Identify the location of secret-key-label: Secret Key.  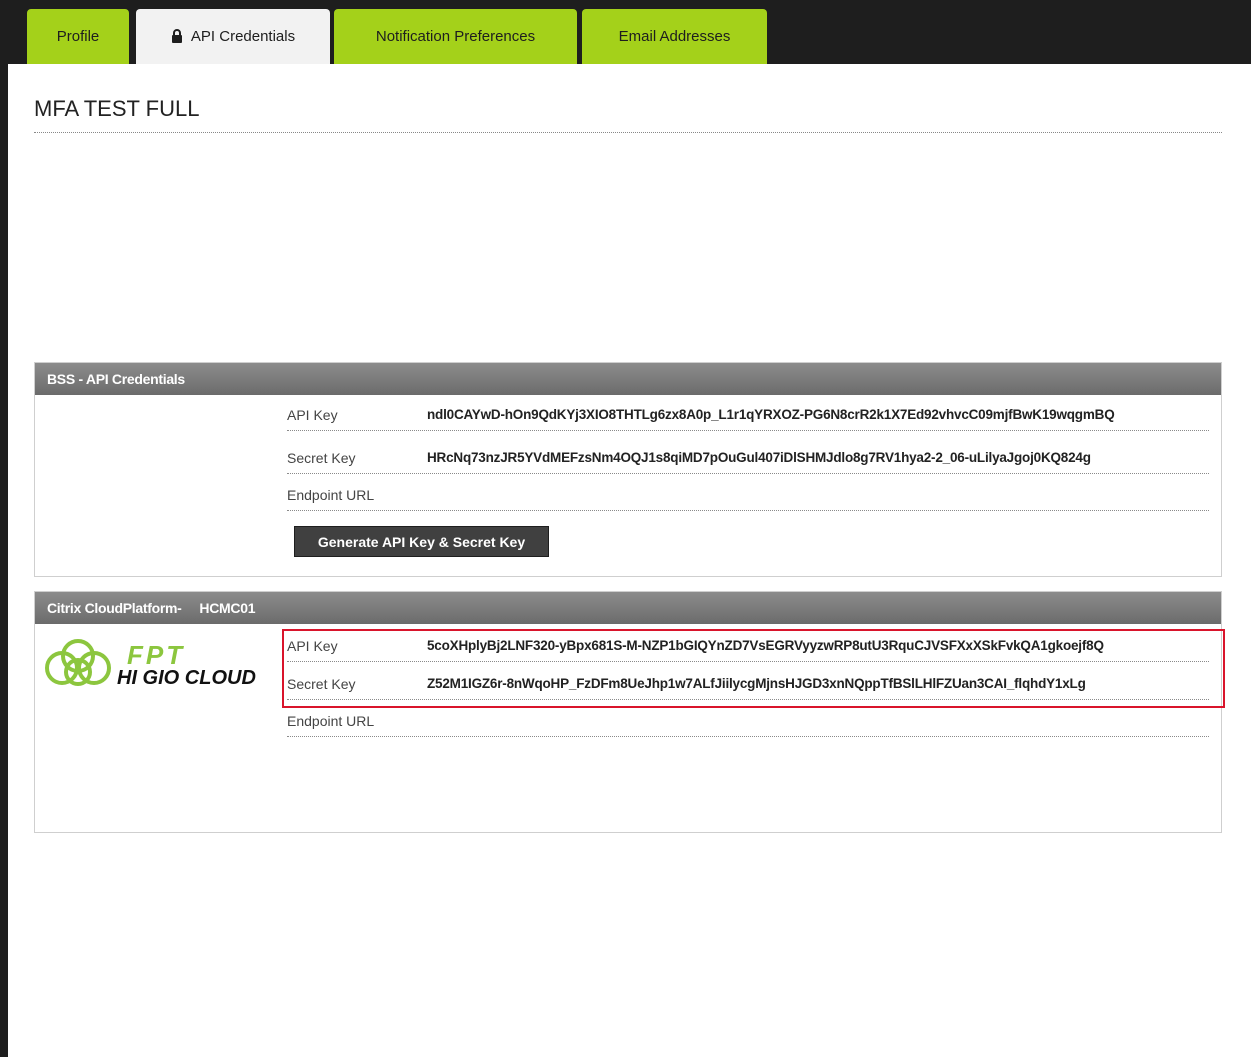
(321, 458).